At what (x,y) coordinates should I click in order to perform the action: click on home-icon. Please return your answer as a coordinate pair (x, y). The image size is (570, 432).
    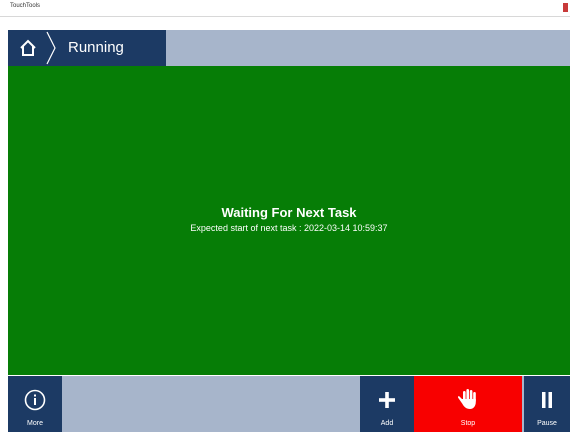
    Looking at the image, I should click on (28, 47).